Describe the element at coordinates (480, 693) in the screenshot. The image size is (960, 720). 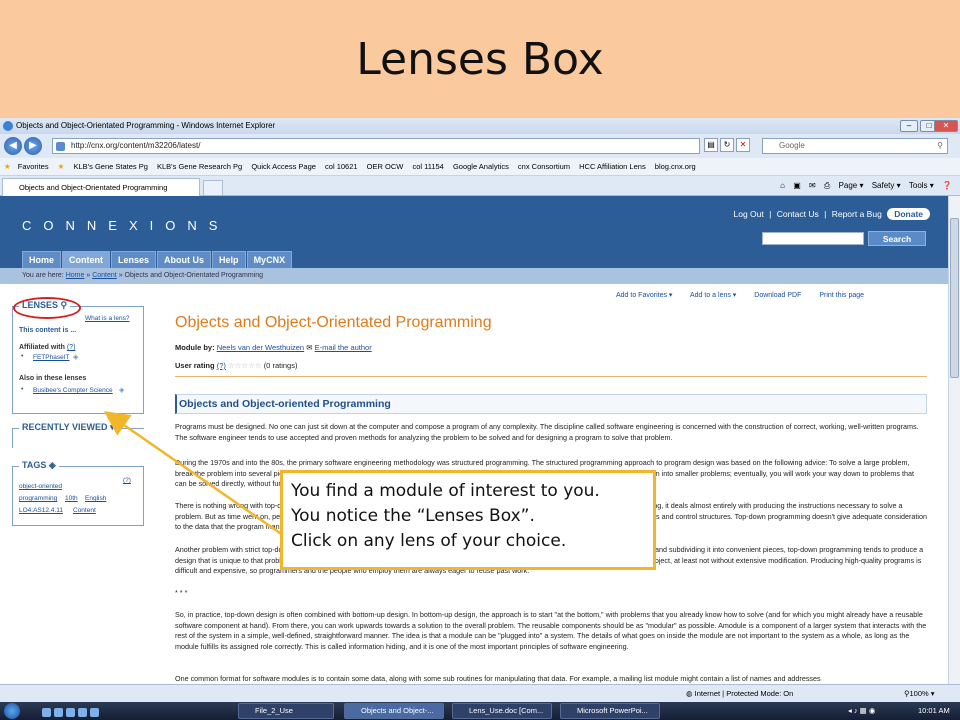
I see `status-bar: ◍ Internet | Protected Mode: On ⚲100% ▾` at that location.